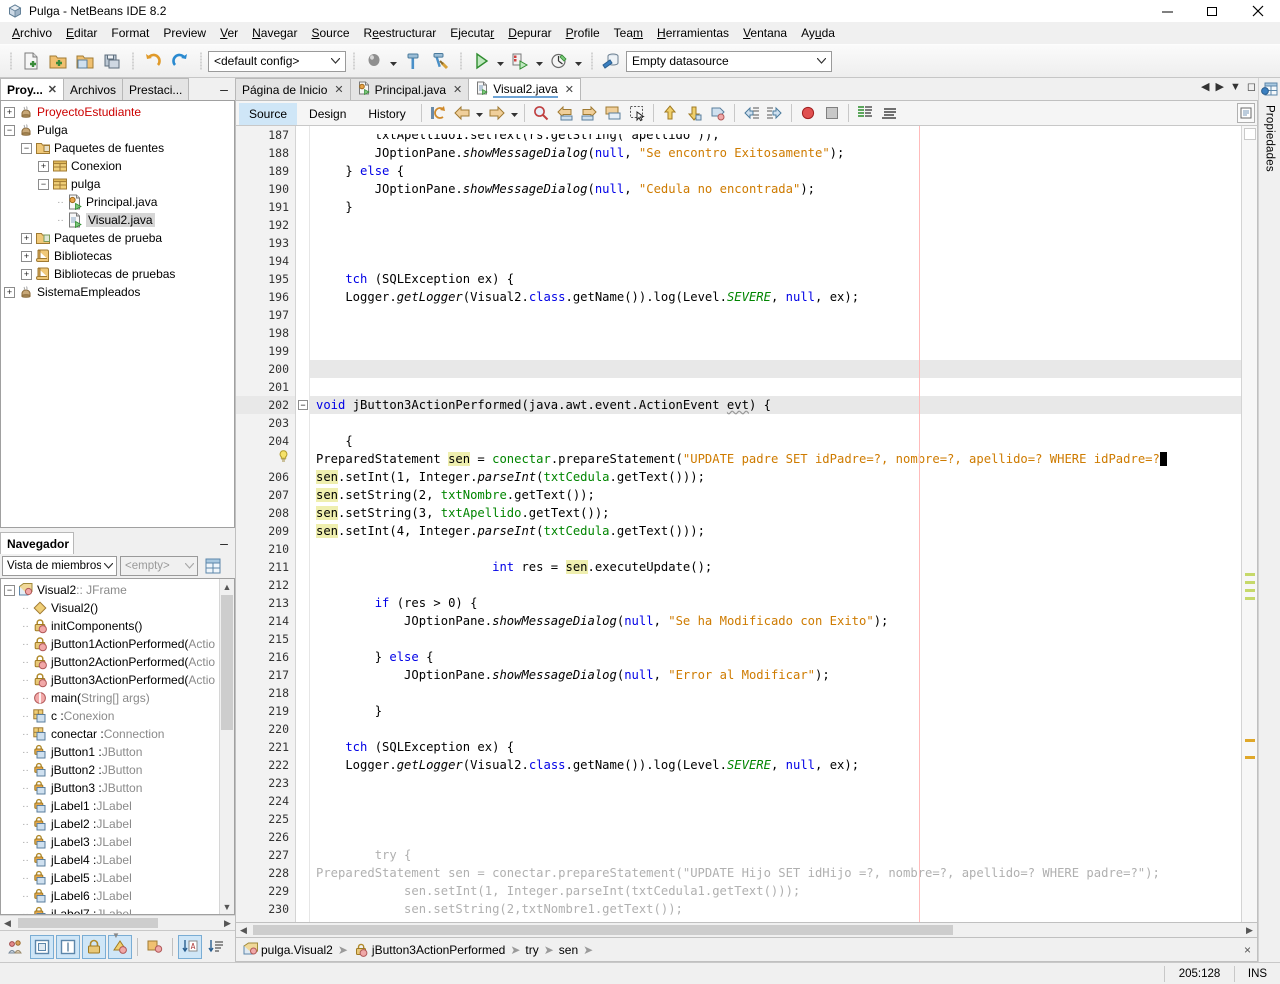 The height and width of the screenshot is (984, 1280). Describe the element at coordinates (184, 33) in the screenshot. I see `menu-preview: Preview` at that location.